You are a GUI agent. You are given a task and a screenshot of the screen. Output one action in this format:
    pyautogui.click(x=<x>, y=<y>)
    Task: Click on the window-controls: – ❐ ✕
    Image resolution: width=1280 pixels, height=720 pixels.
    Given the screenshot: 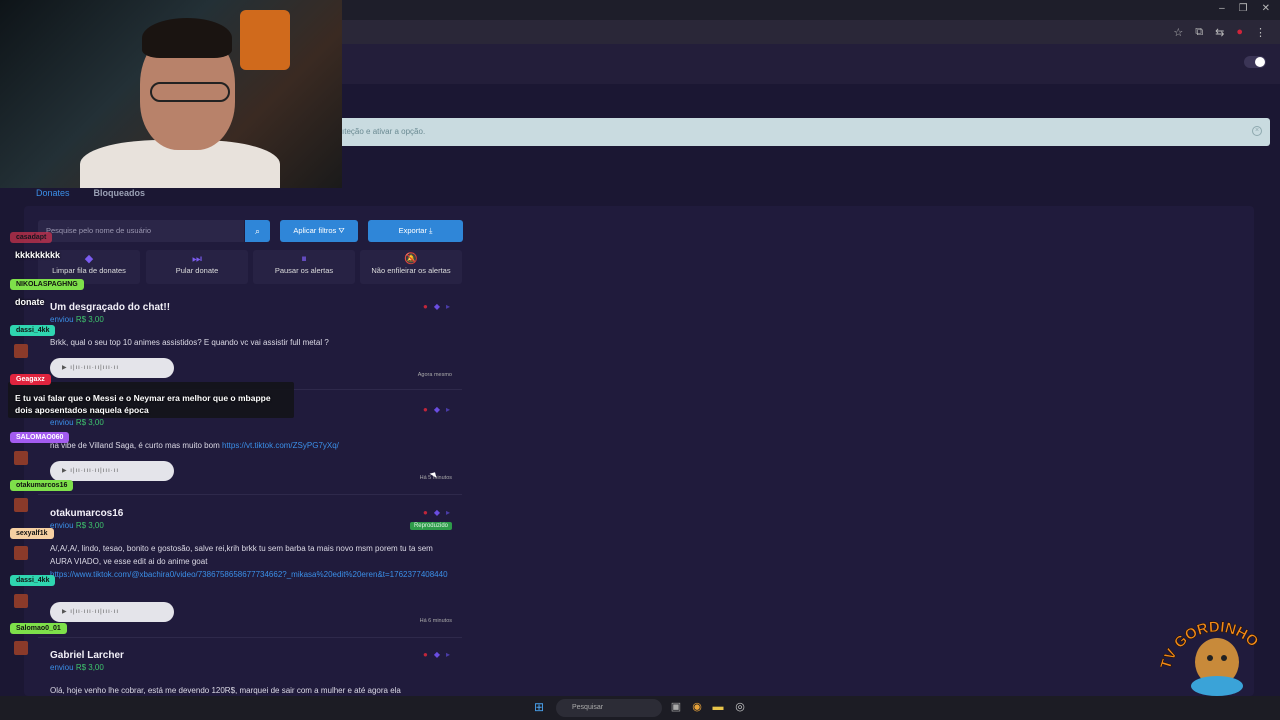 What is the action you would take?
    pyautogui.click(x=1244, y=8)
    